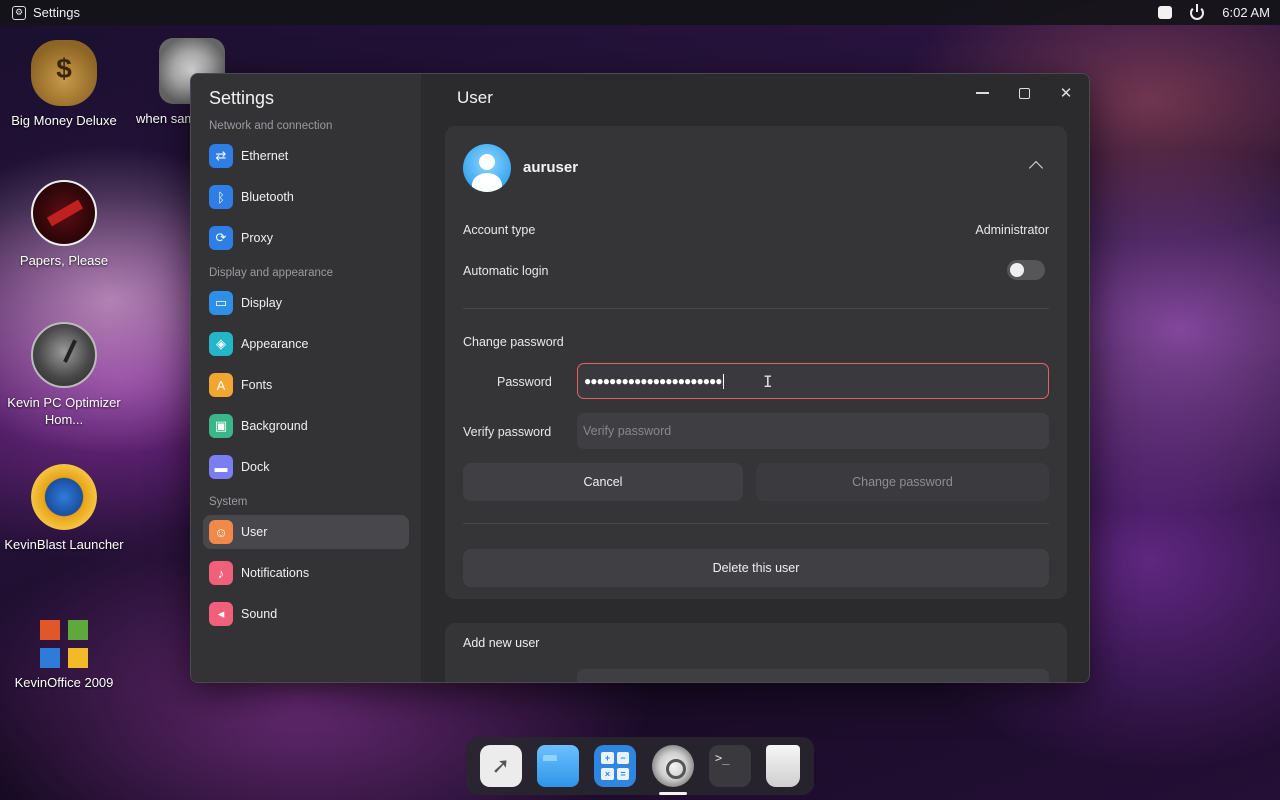  Describe the element at coordinates (672, 793) in the screenshot. I see `running-indicator` at that location.